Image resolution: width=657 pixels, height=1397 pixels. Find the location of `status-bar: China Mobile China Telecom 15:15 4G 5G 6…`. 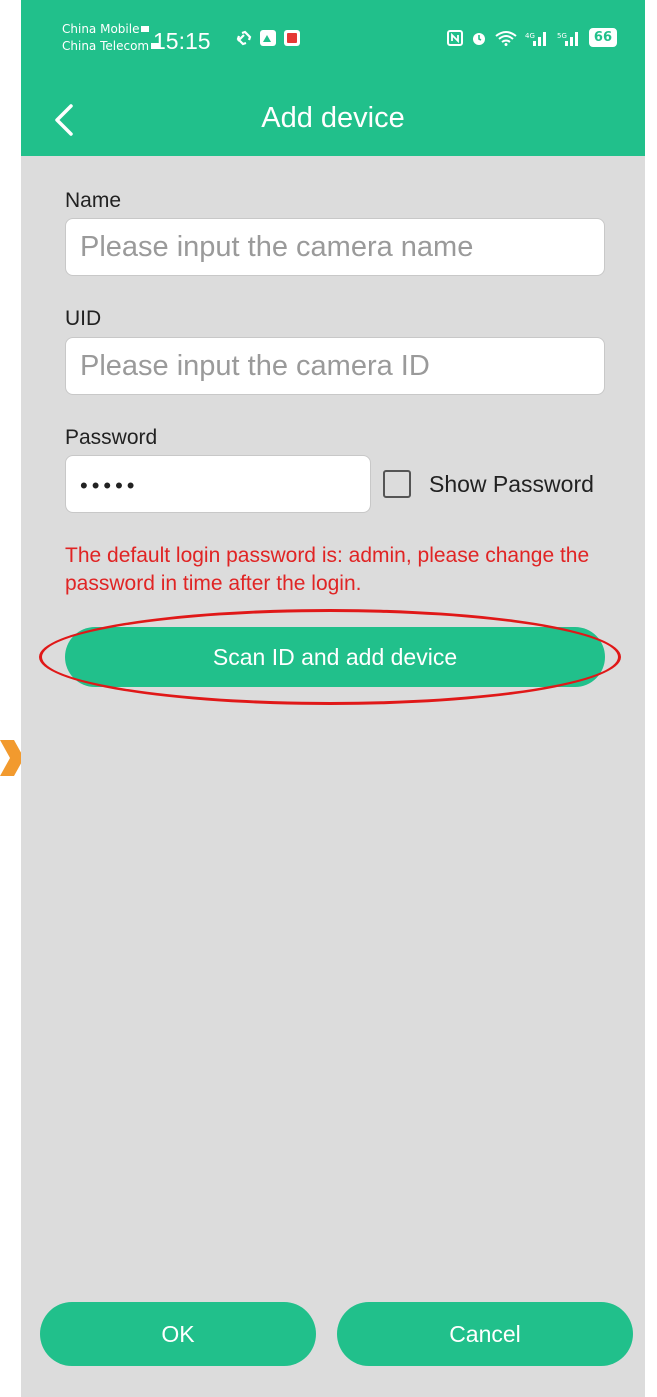

status-bar: China Mobile China Telecom 15:15 4G 5G 6… is located at coordinates (333, 42).